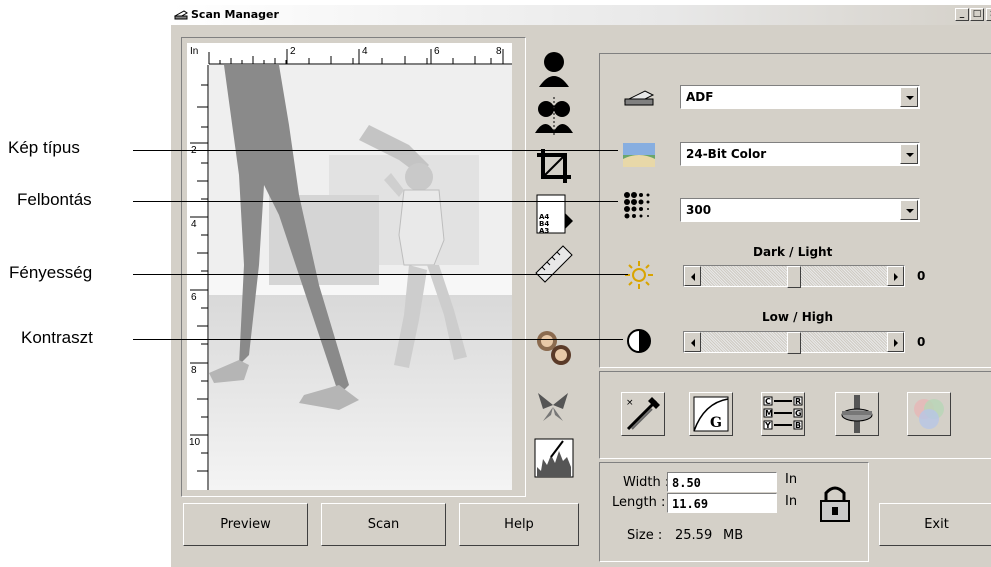  What do you see at coordinates (791, 479) in the screenshot?
I see `width-unit: In` at bounding box center [791, 479].